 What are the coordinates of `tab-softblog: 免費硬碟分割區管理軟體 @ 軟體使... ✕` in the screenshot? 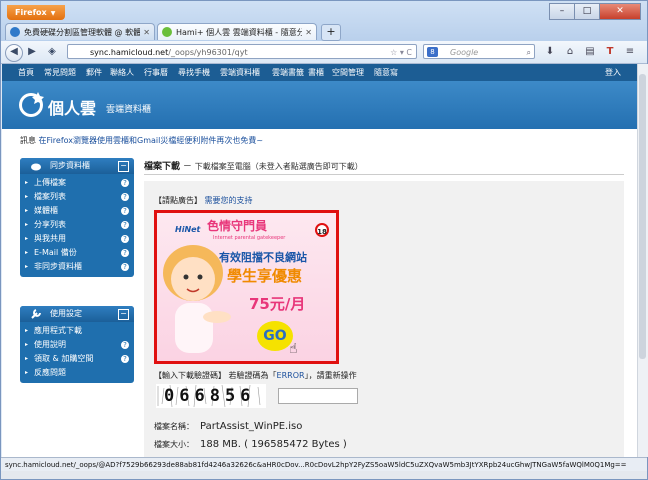 It's located at (80, 31).